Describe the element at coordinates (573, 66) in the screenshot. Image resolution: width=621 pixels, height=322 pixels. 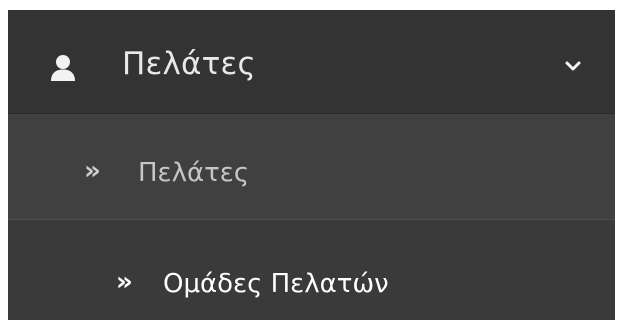
I see `chevron-down-icon` at that location.